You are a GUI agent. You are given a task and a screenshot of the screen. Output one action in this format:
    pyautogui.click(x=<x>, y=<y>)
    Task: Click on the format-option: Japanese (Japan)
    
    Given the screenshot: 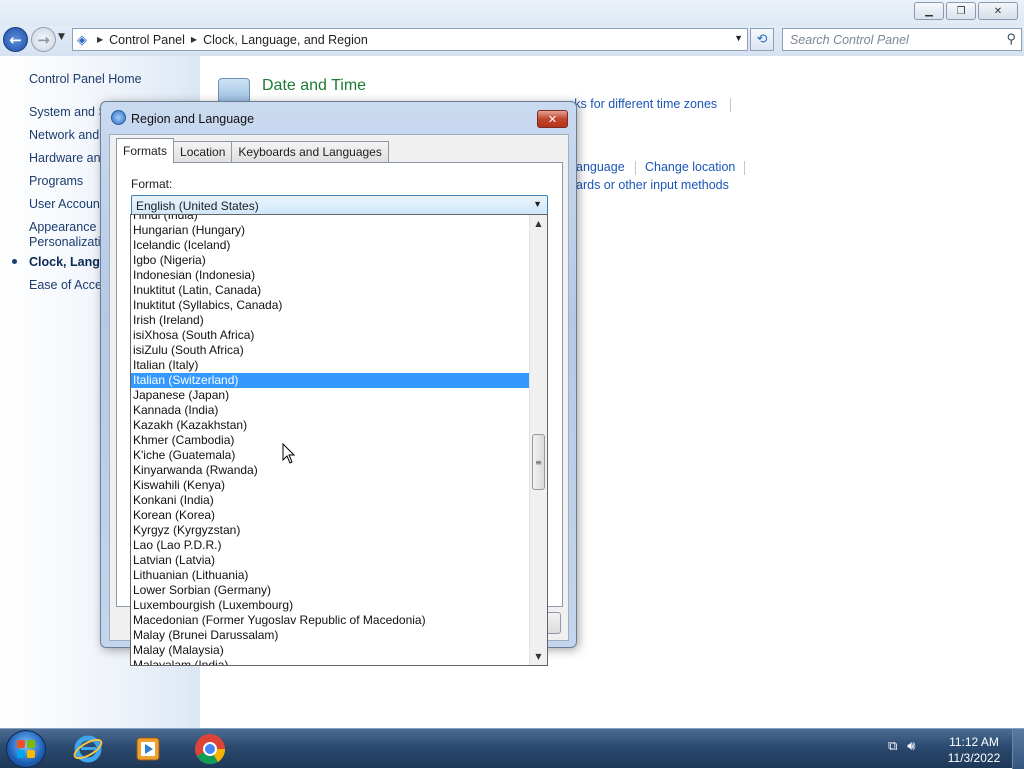 What is the action you would take?
    pyautogui.click(x=330, y=395)
    